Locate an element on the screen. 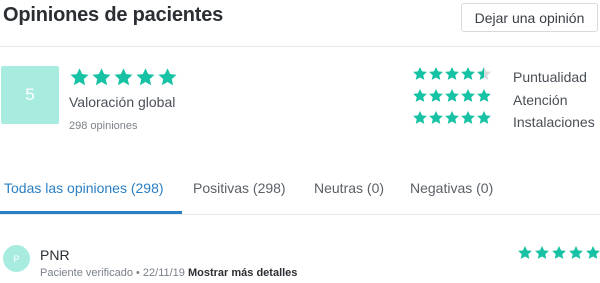 Image resolution: width=600 pixels, height=283 pixels. punctuality-rating-stars is located at coordinates (452, 74).